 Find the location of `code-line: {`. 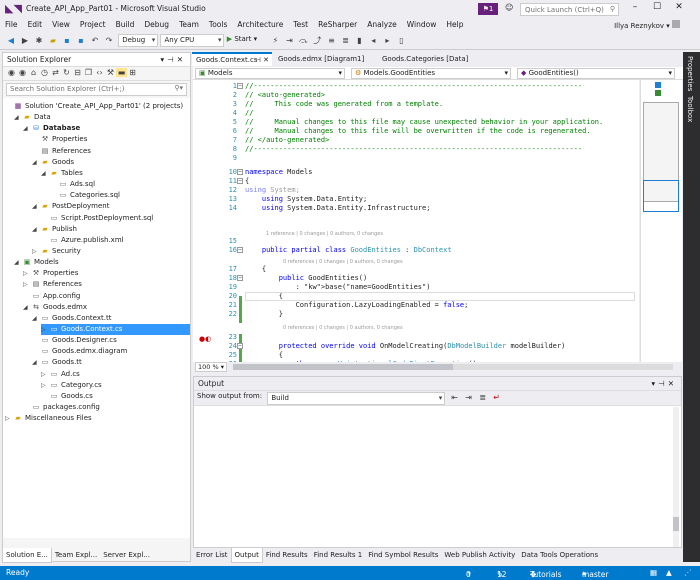

code-line: { is located at coordinates (264, 355).